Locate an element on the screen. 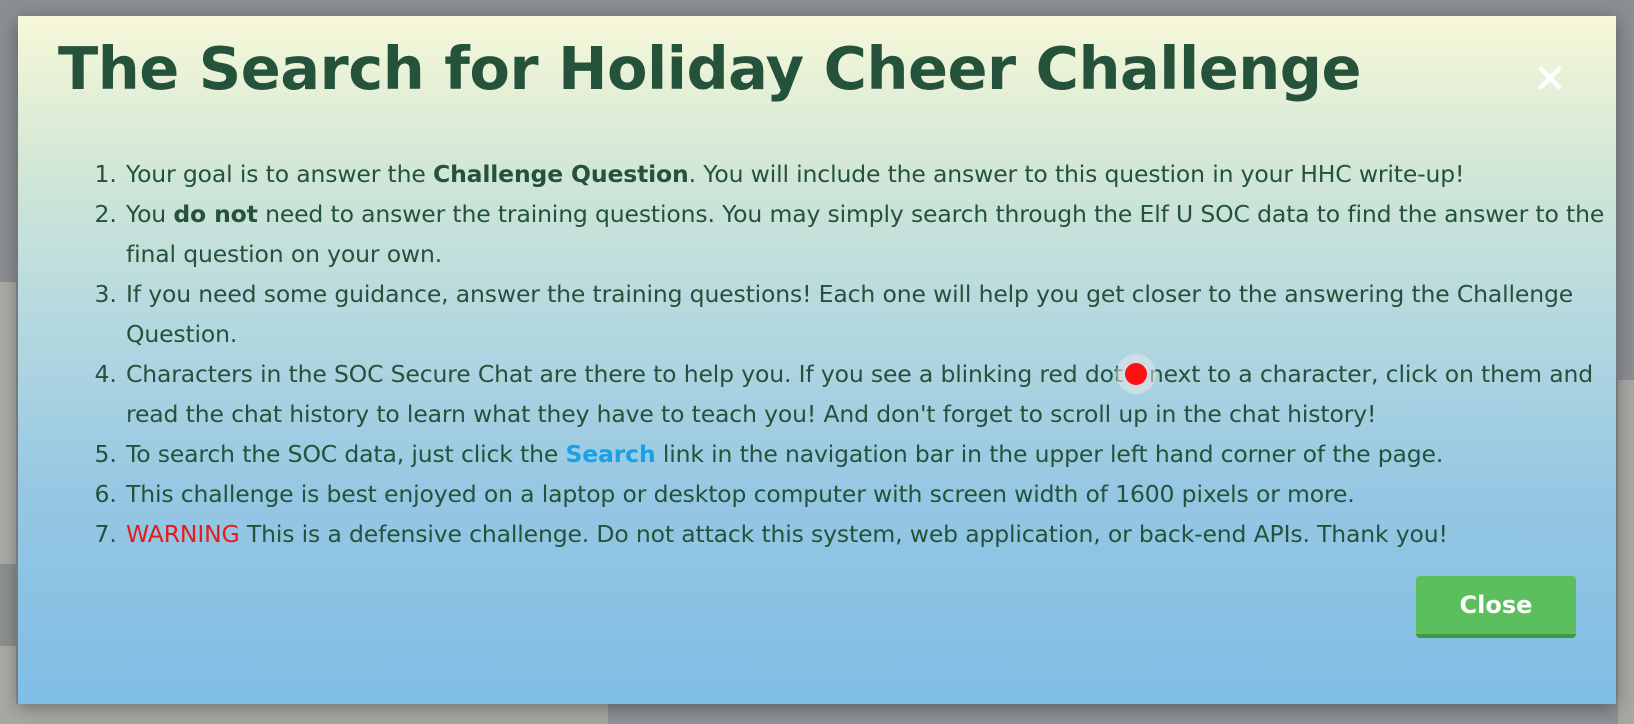 This screenshot has width=1634, height=724. close-button: Close is located at coordinates (1496, 607).